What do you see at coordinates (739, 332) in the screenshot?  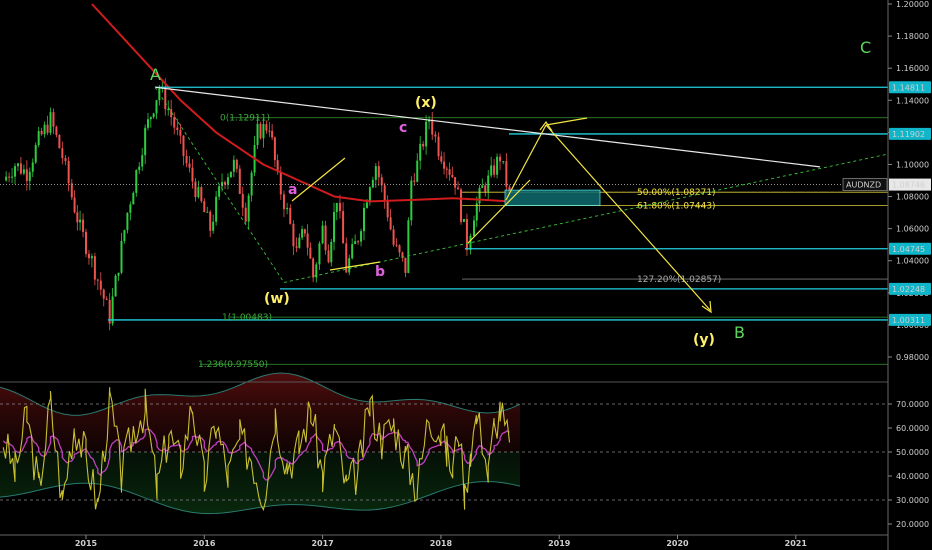 I see `wave-label: B` at bounding box center [739, 332].